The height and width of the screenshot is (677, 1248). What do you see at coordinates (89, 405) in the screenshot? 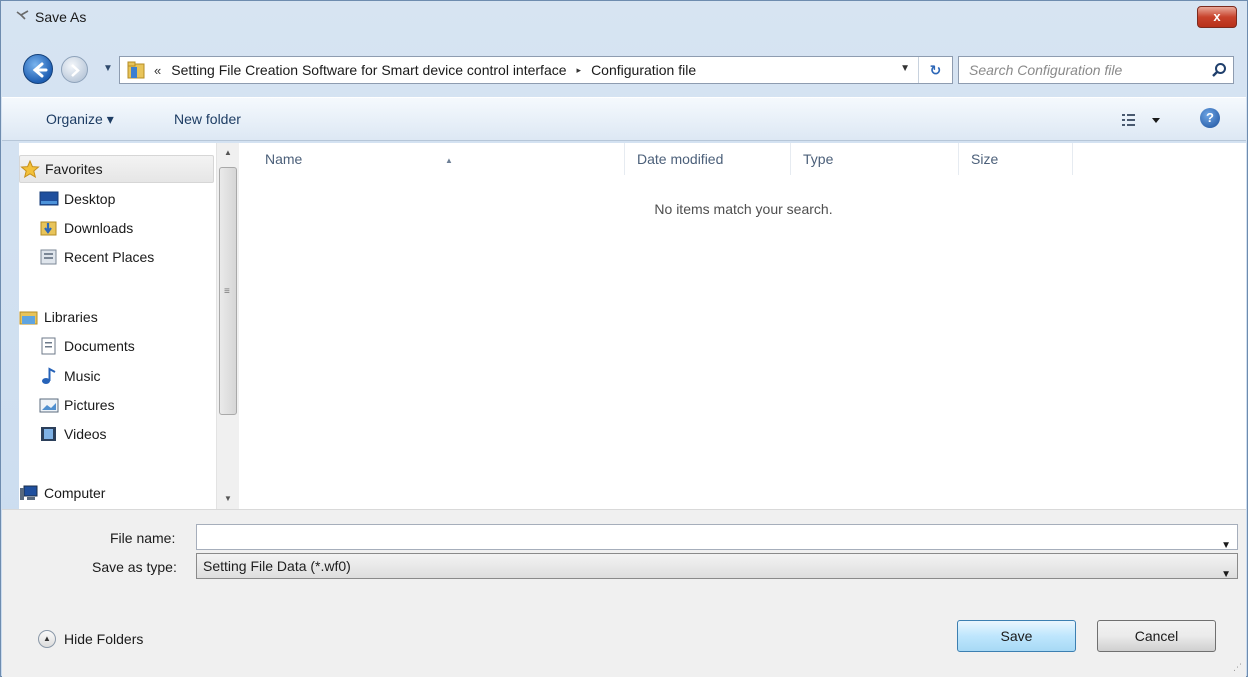
I see `sidebar-item-label: Pictures` at bounding box center [89, 405].